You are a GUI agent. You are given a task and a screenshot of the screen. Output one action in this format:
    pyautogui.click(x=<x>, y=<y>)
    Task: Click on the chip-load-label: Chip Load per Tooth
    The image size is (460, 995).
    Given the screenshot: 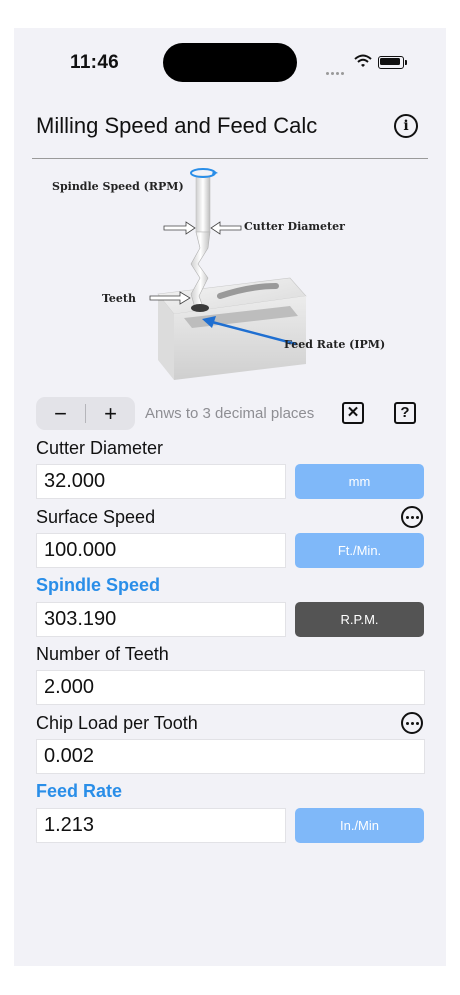 What is the action you would take?
    pyautogui.click(x=117, y=723)
    